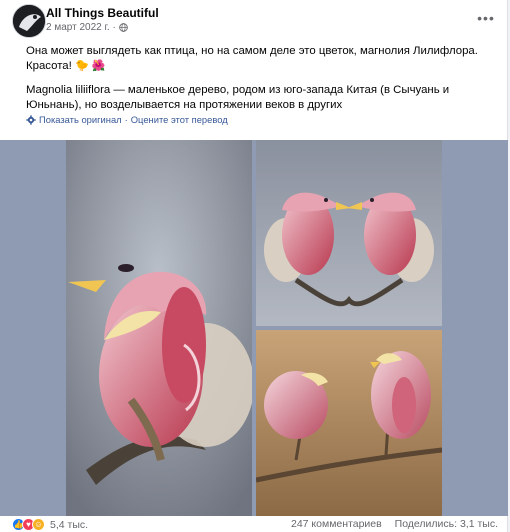  Describe the element at coordinates (394, 524) in the screenshot. I see `engagement-counts: 247 комментариев Поделились: 3,1 тыс.` at that location.